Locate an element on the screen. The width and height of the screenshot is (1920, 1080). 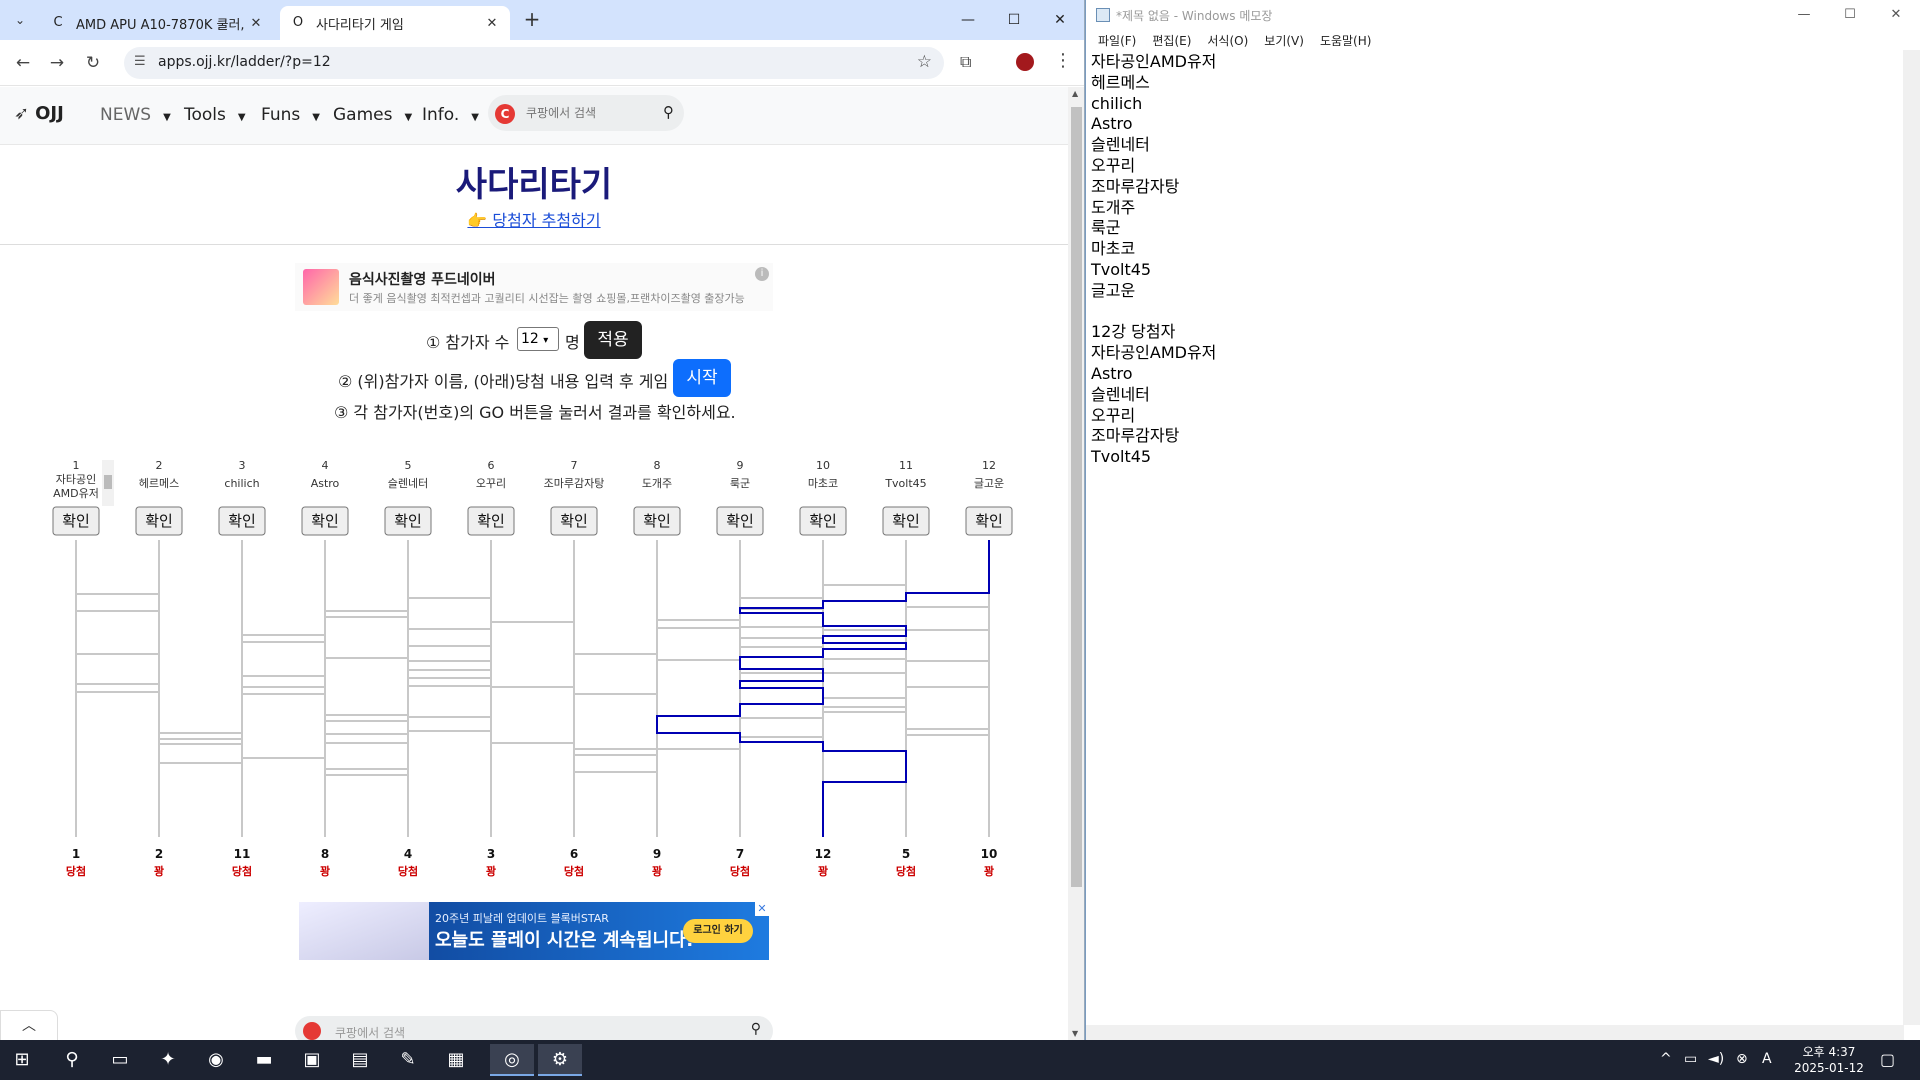
menu-view: 보기(V) is located at coordinates (1284, 40).